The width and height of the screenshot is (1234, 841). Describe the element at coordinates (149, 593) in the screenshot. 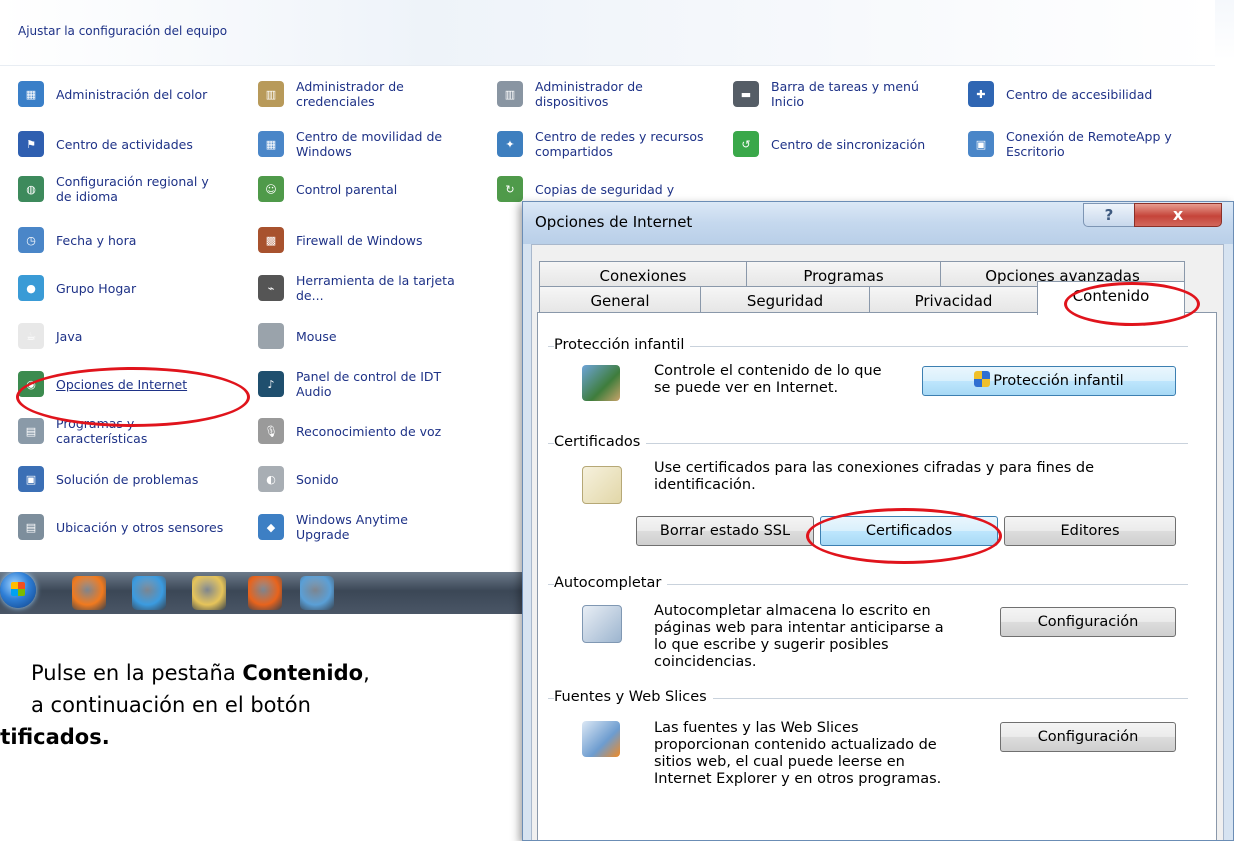

I see `internet-explorer-icon` at that location.